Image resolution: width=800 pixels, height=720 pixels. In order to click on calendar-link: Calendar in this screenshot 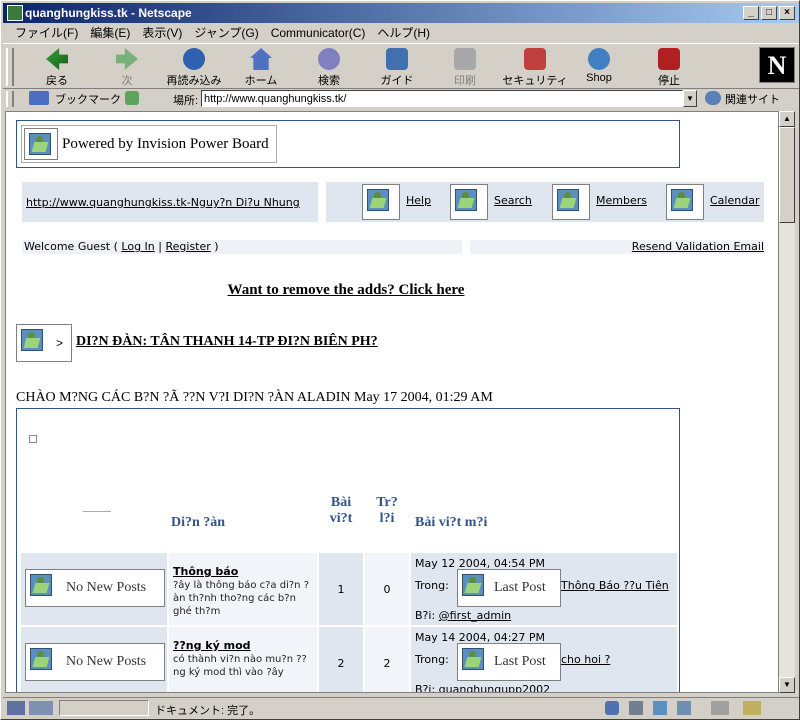, I will do `click(734, 200)`.